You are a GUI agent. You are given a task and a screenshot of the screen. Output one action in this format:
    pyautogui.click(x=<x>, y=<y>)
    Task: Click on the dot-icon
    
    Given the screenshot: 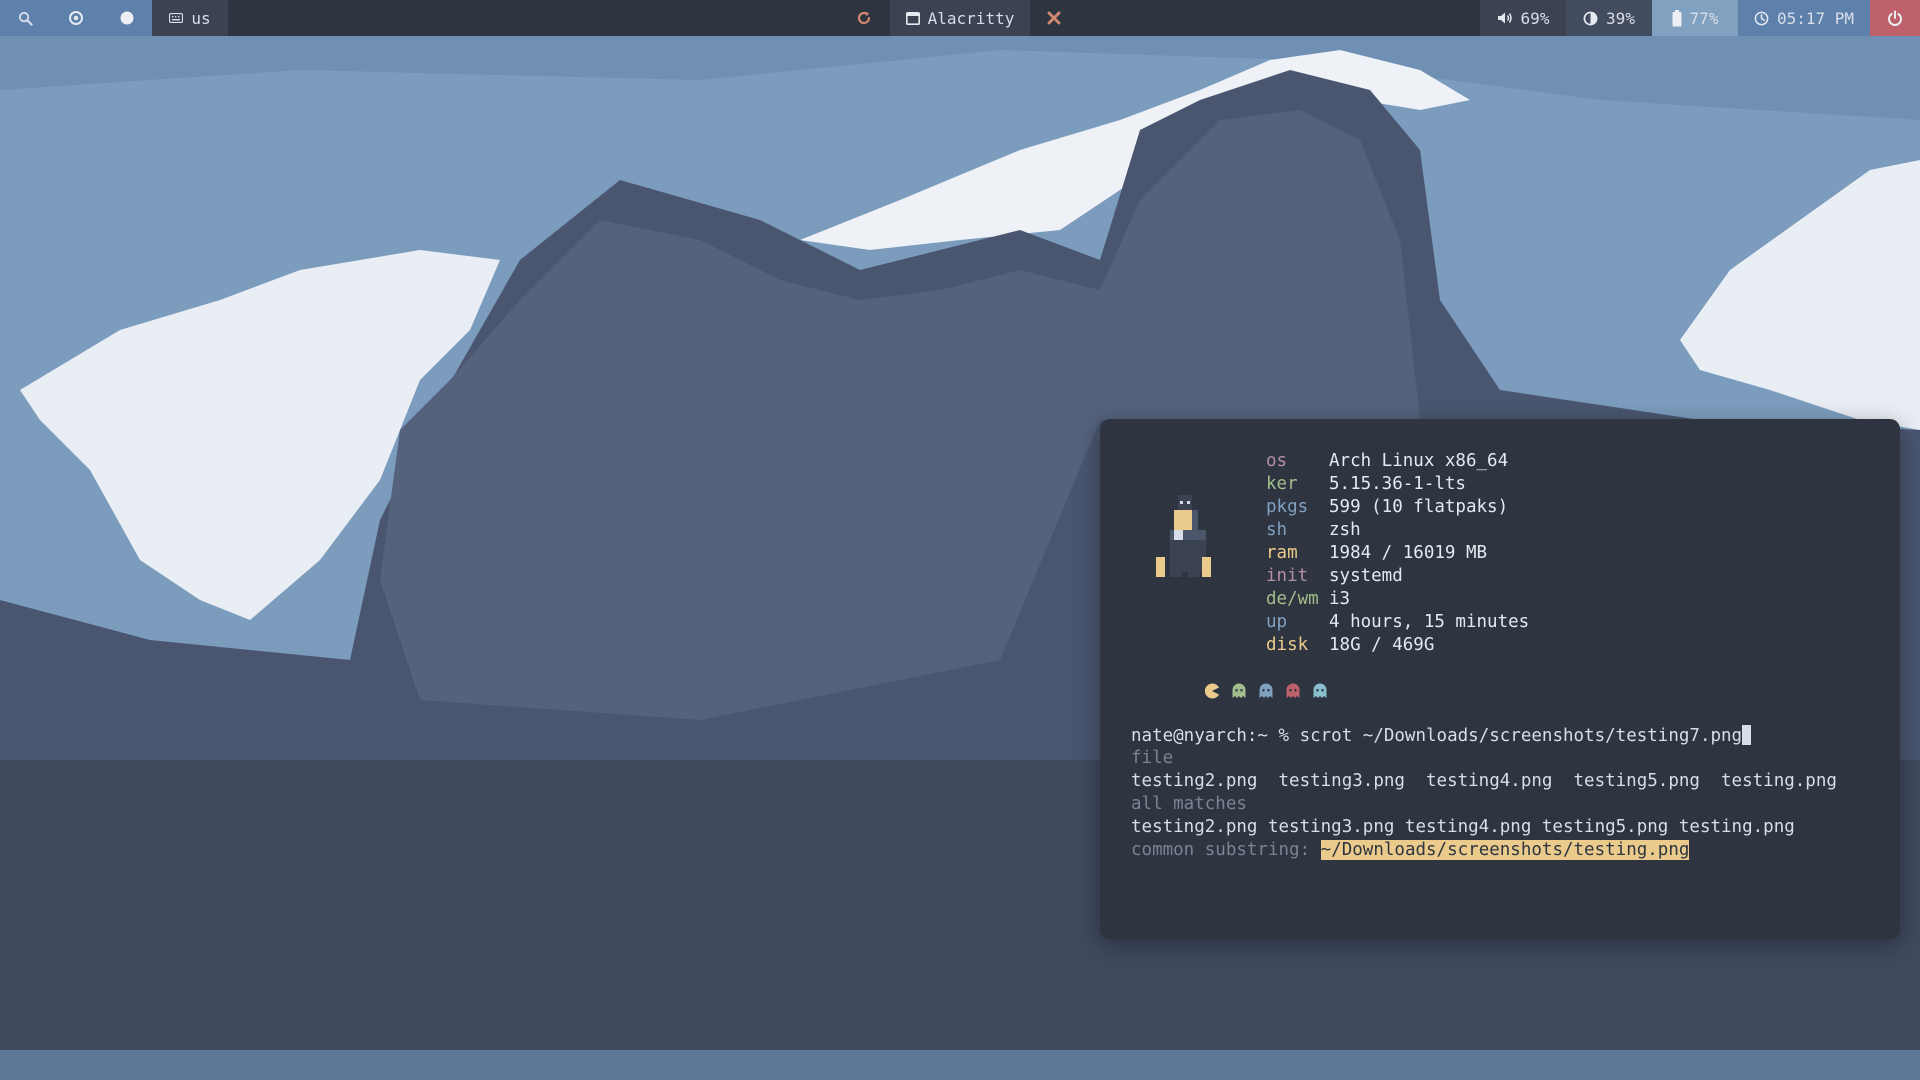 What is the action you would take?
    pyautogui.click(x=127, y=18)
    